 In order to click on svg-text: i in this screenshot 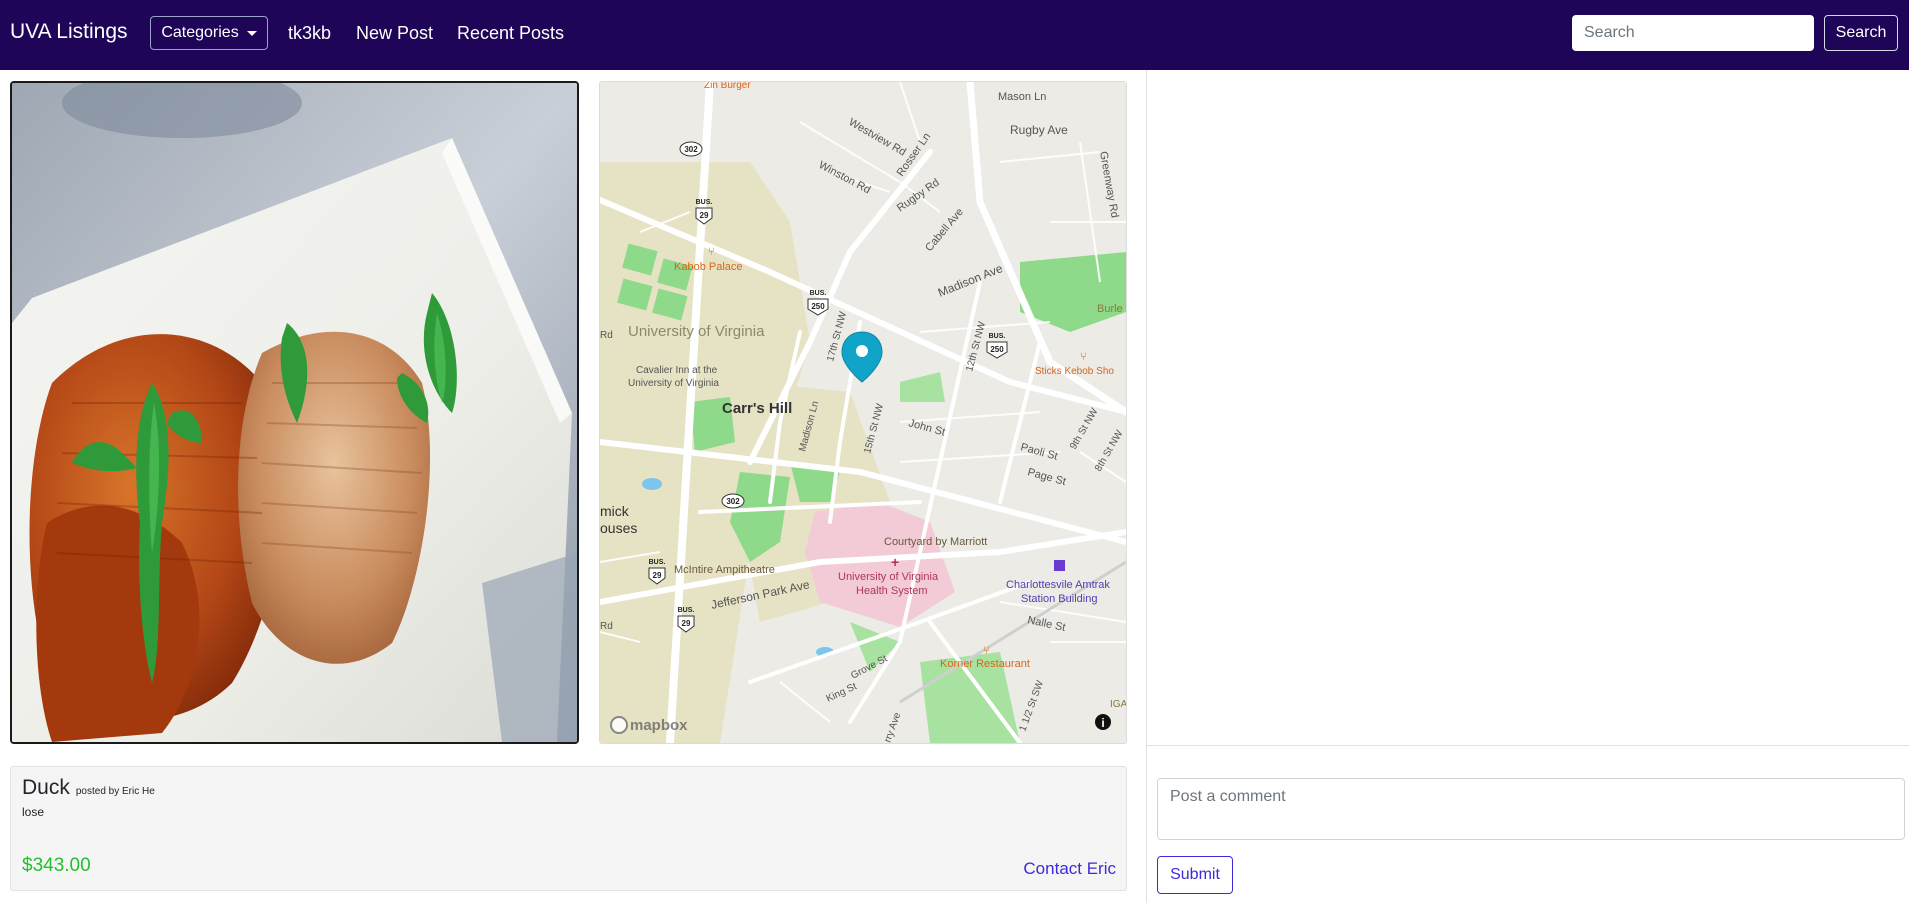, I will do `click(1102, 723)`.